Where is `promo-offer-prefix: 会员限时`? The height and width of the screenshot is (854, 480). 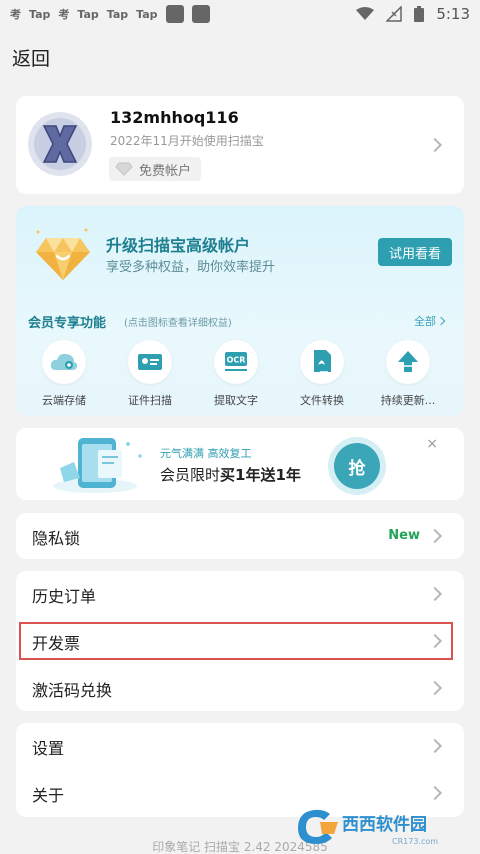
promo-offer-prefix: 会员限时 is located at coordinates (190, 475).